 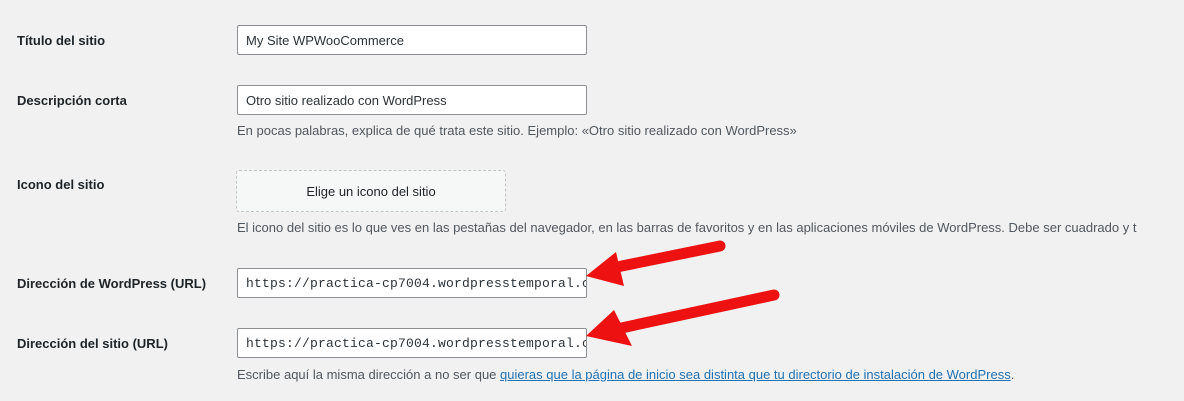 What do you see at coordinates (412, 40) in the screenshot?
I see `site-title-input: My Site WPWooCommerce` at bounding box center [412, 40].